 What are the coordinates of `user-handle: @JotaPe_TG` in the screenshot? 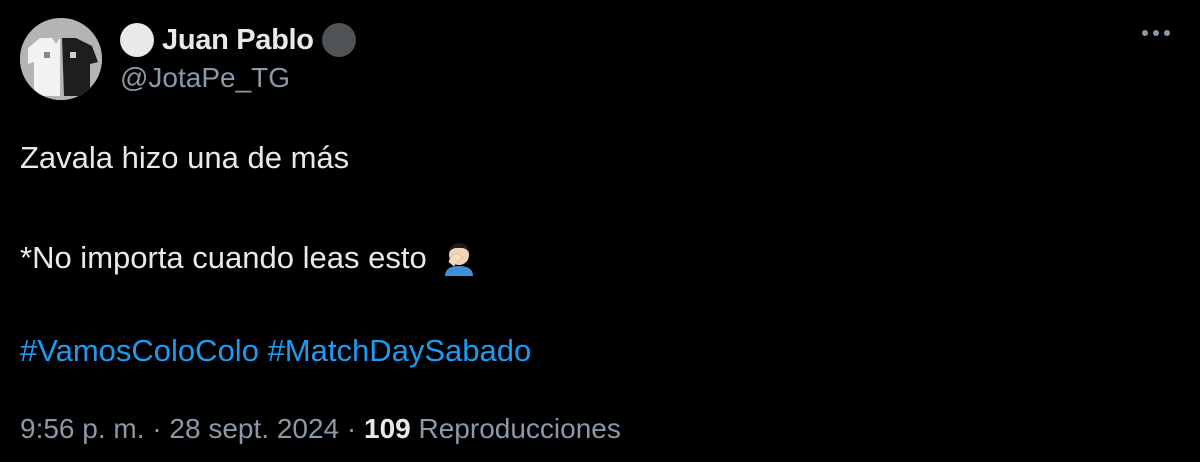 It's located at (205, 78).